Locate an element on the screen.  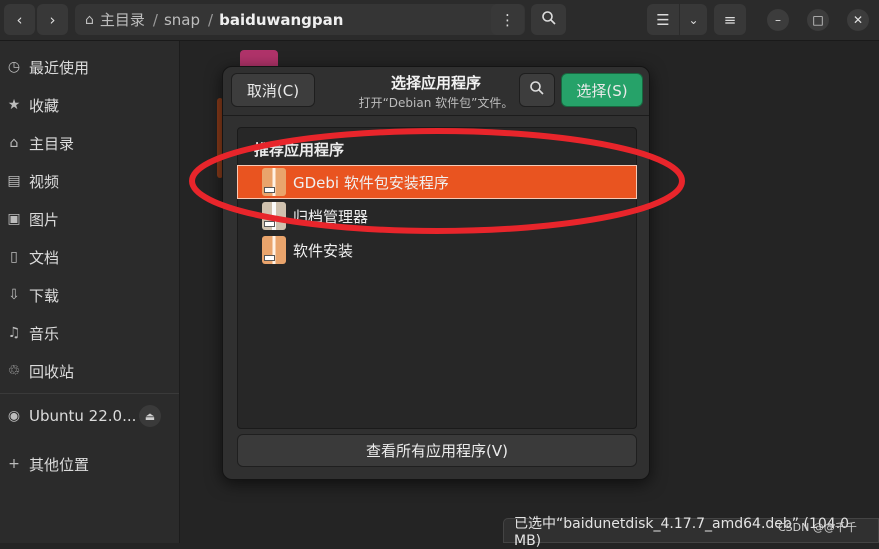
sidebar-item-label: 视频 is located at coordinates (44, 181).